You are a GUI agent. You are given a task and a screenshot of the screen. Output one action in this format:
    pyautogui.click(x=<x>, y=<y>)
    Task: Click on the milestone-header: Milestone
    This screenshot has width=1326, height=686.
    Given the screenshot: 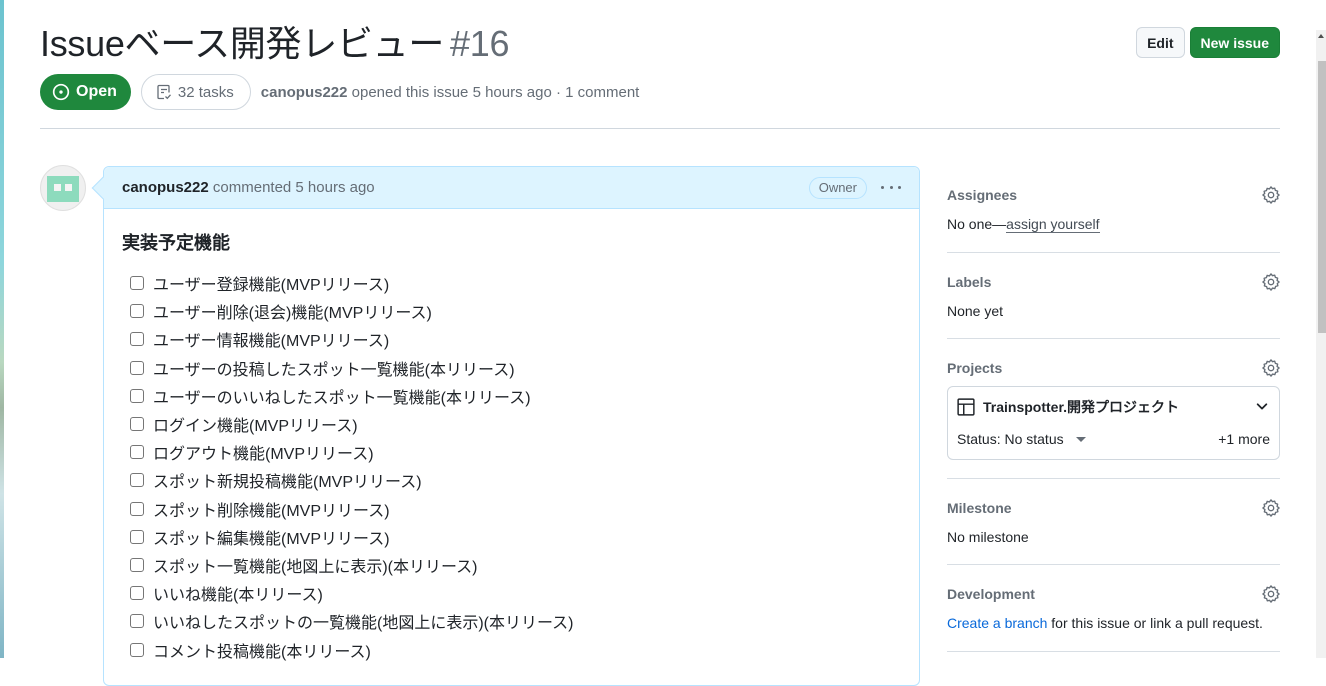 What is the action you would take?
    pyautogui.click(x=1113, y=508)
    